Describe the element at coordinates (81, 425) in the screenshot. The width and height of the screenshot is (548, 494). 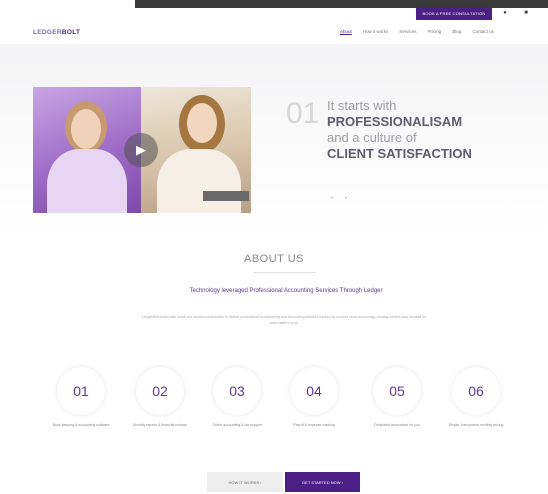
I see `feature-caption-01: Book-keeping & accounting software` at that location.